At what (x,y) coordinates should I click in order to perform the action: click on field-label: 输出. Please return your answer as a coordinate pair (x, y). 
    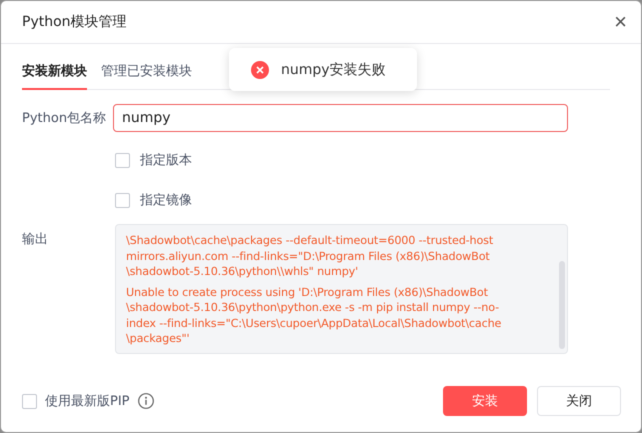
    Looking at the image, I should click on (35, 239).